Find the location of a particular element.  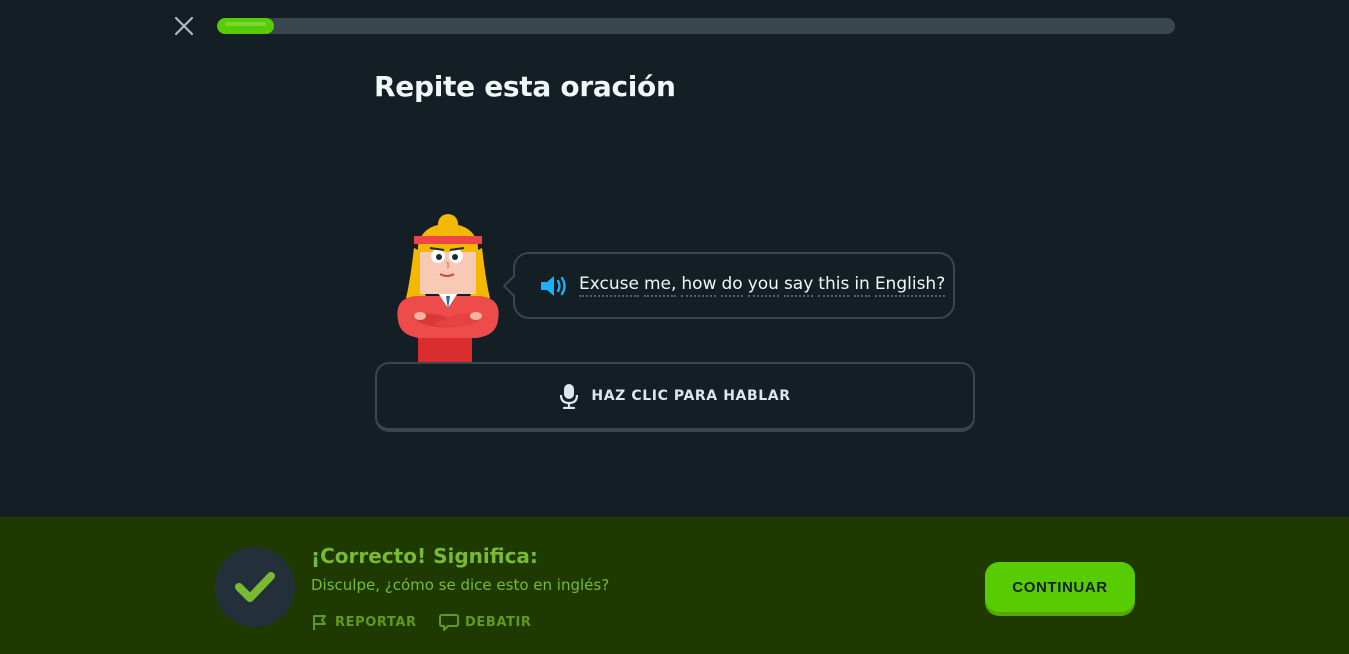

comment-icon is located at coordinates (449, 622).